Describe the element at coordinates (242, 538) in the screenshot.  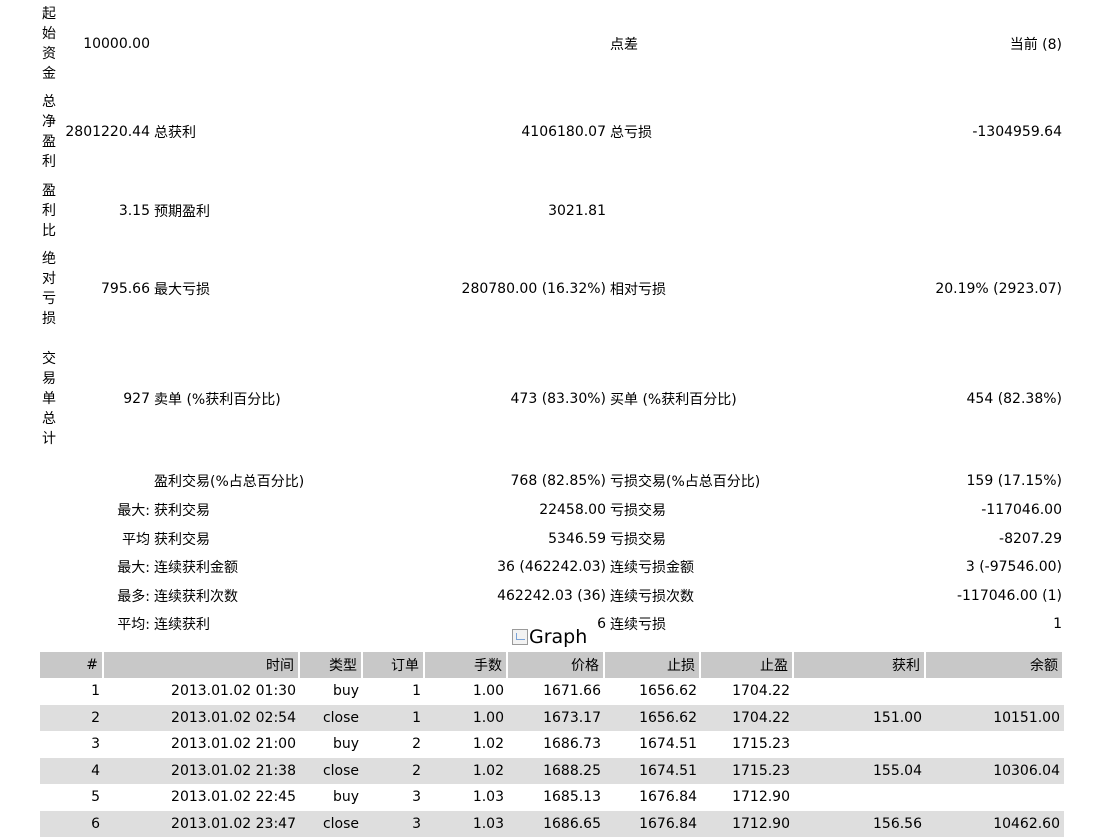
I see `average-profit-label: 获利交易` at that location.